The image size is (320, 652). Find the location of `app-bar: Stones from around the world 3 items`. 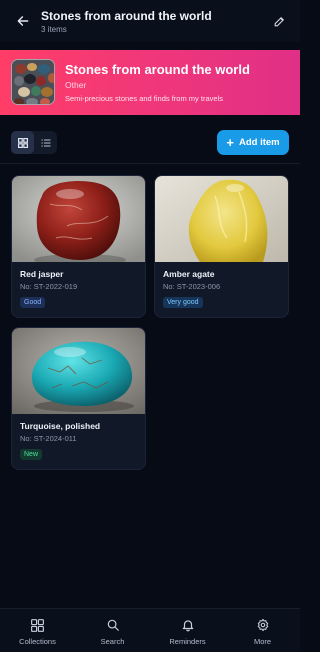

app-bar: Stones from around the world 3 items is located at coordinates (150, 21).